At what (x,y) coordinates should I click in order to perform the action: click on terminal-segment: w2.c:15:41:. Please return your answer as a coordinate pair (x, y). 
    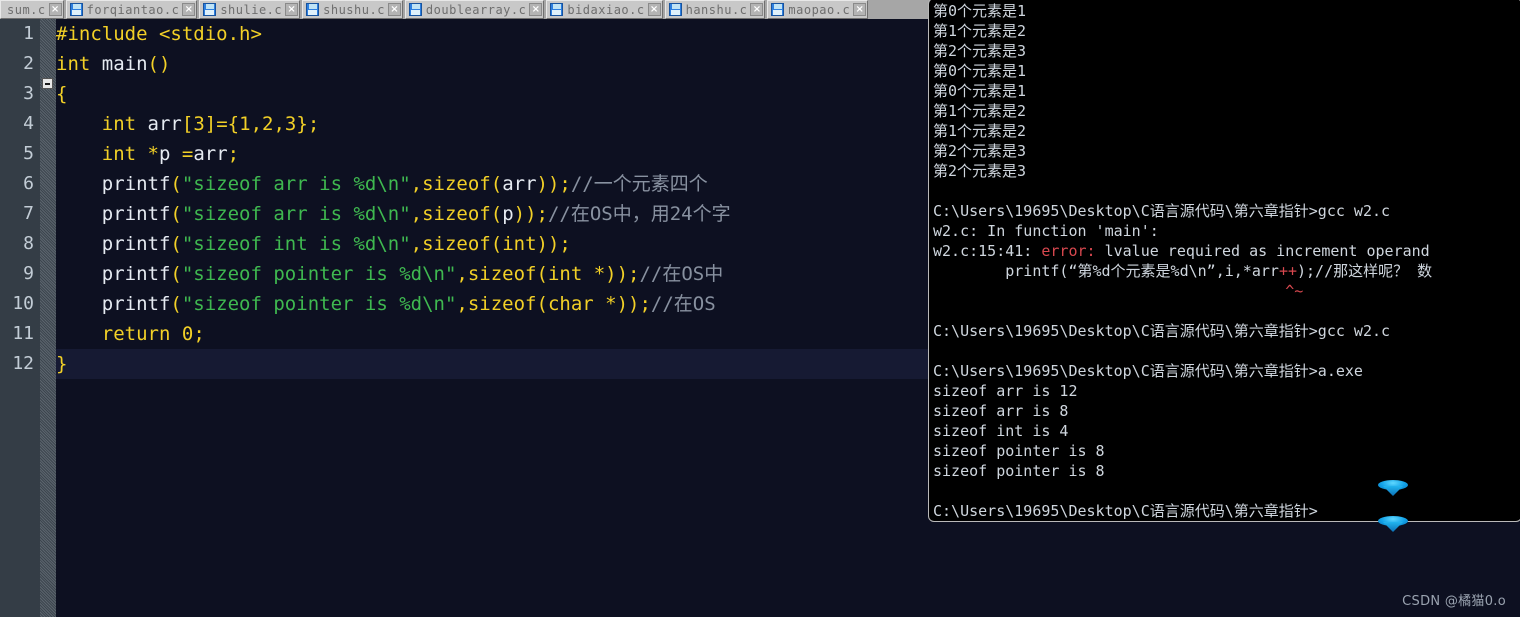
    Looking at the image, I should click on (987, 251).